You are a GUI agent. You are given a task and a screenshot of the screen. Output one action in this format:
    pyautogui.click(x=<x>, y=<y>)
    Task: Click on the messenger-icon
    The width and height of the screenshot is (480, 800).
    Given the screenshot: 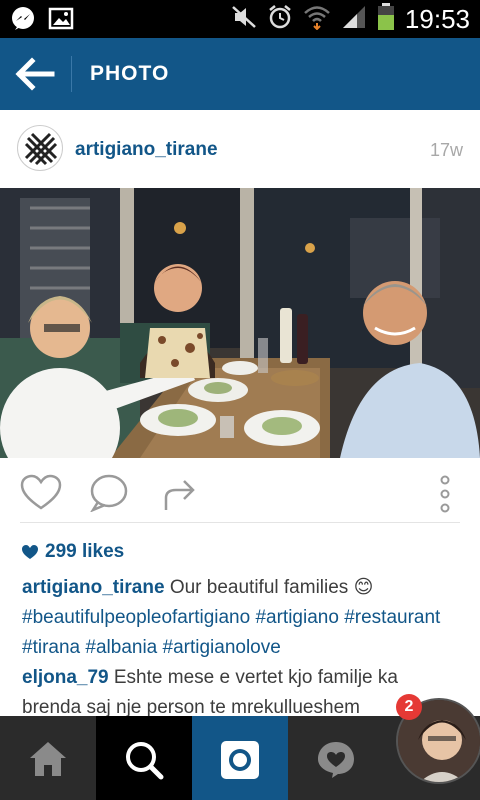 What is the action you would take?
    pyautogui.click(x=23, y=21)
    